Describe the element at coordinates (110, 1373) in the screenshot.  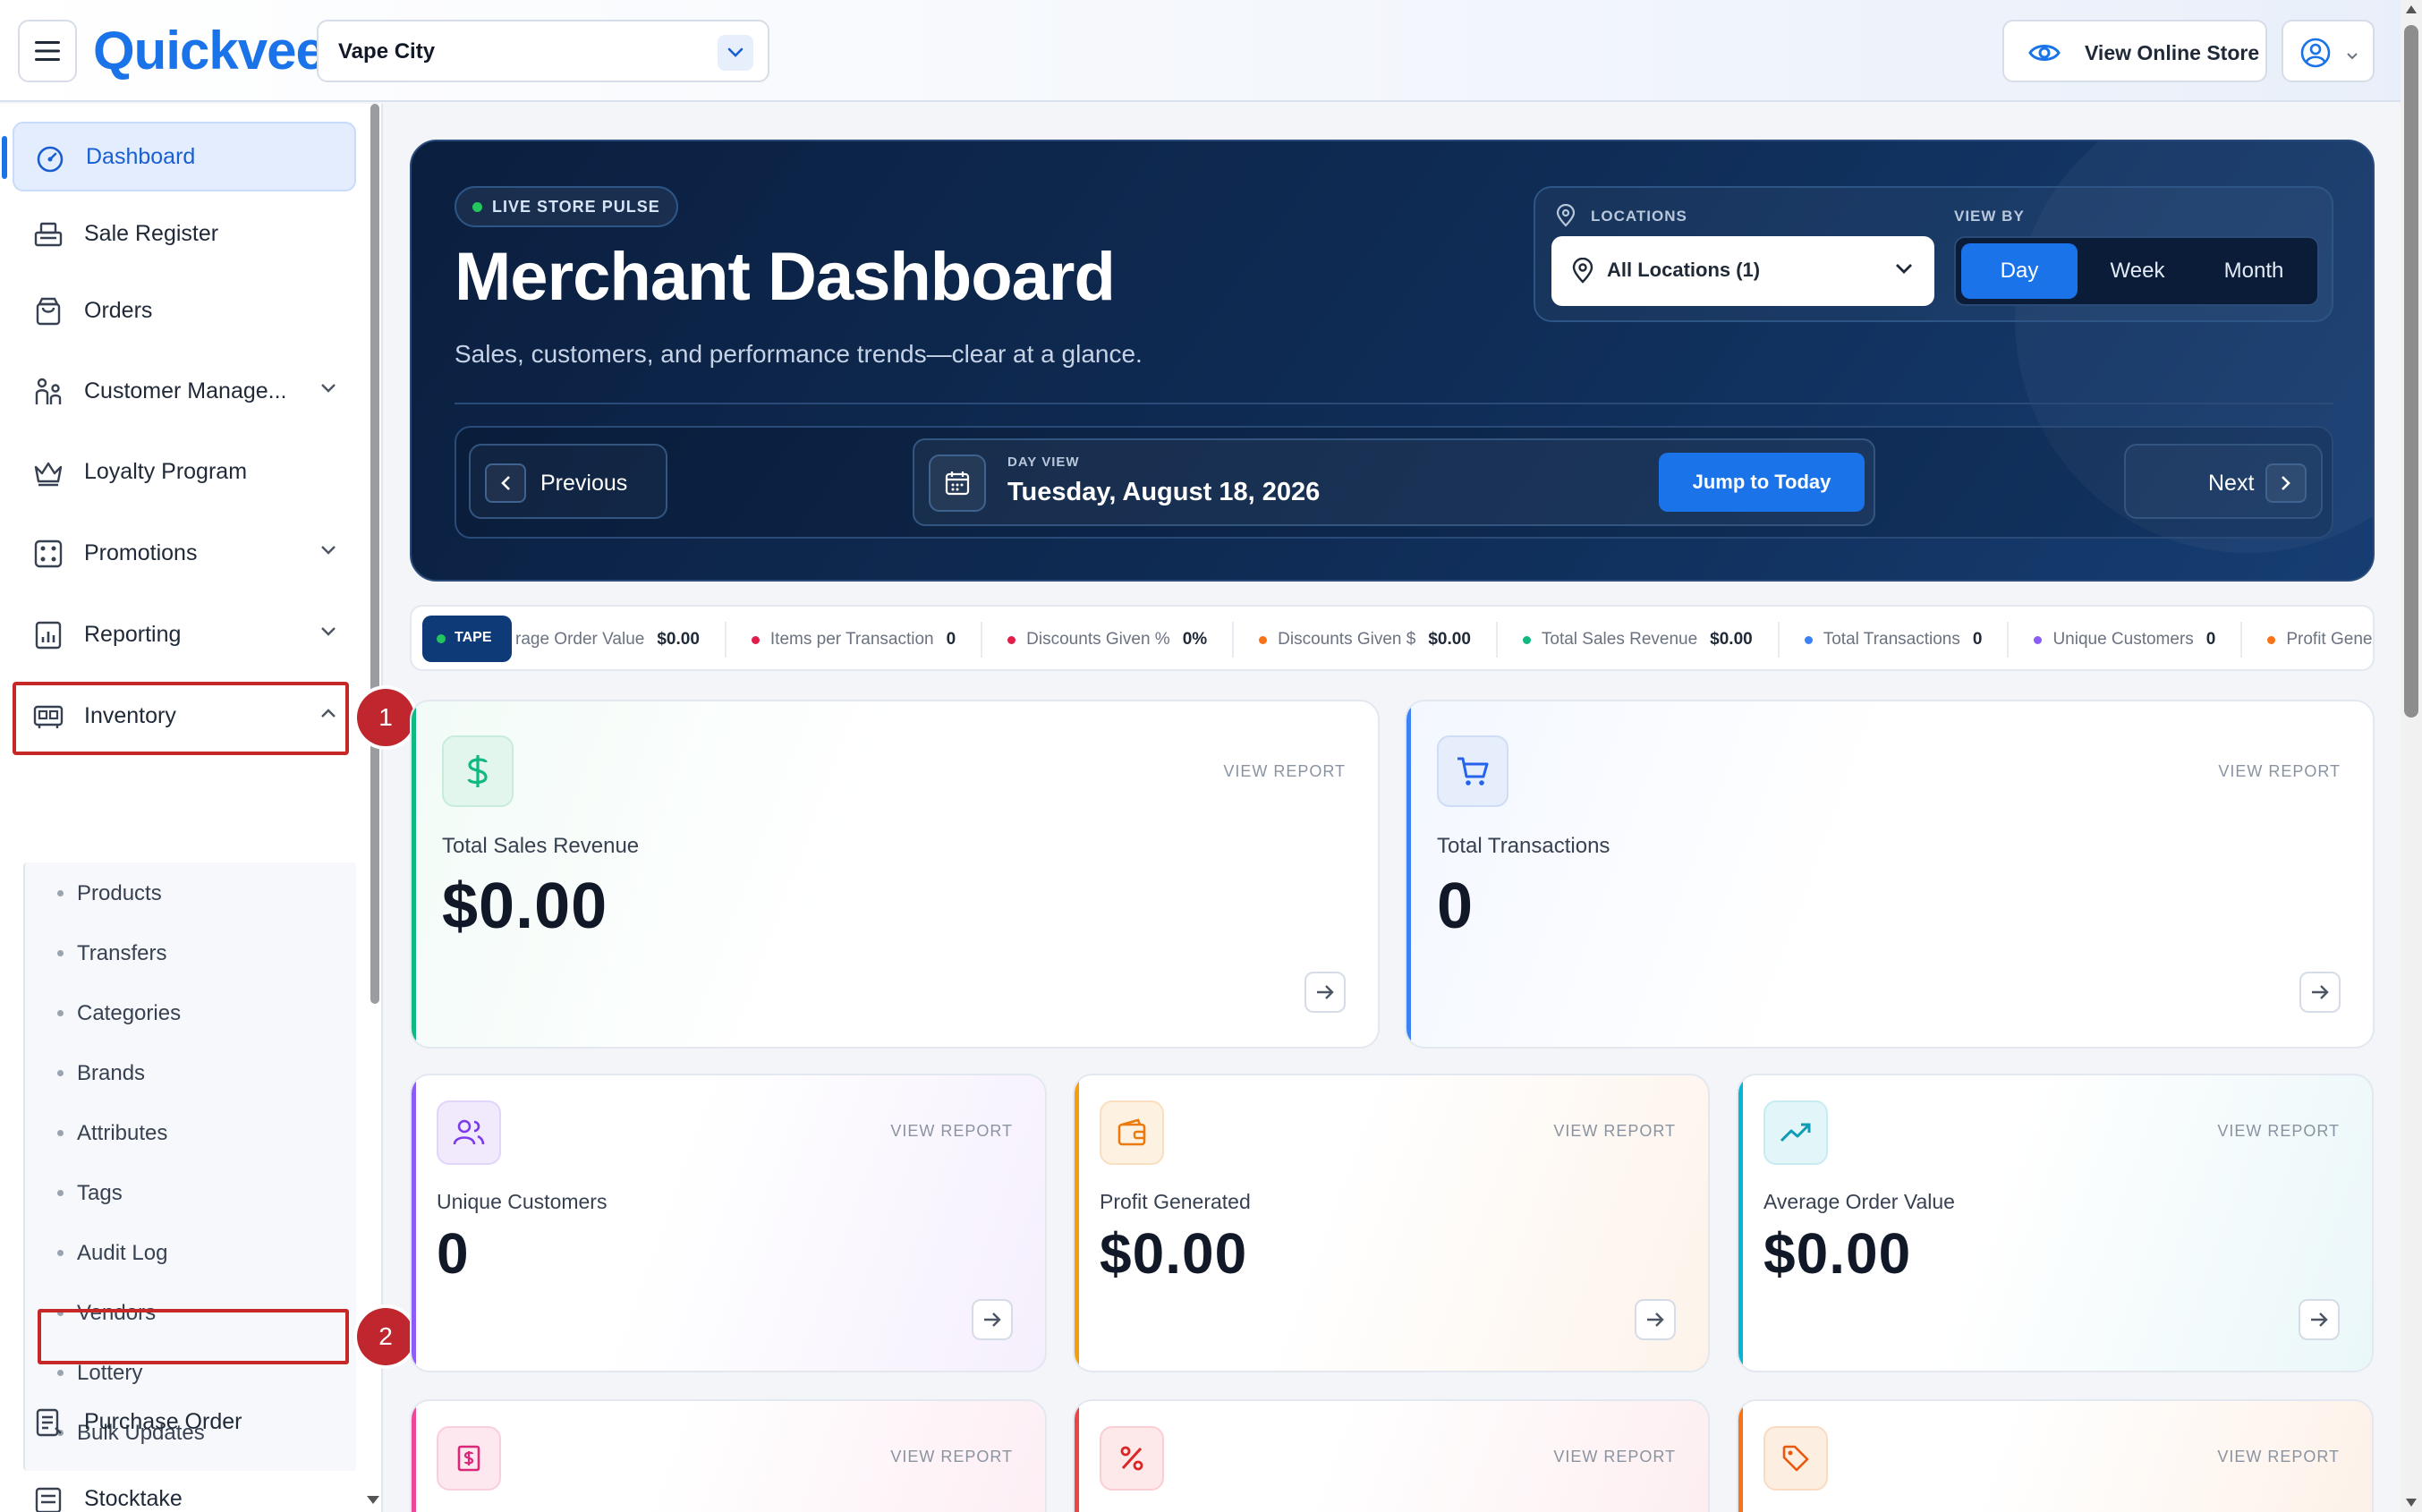
I see `submenu-item-label: Lottery` at that location.